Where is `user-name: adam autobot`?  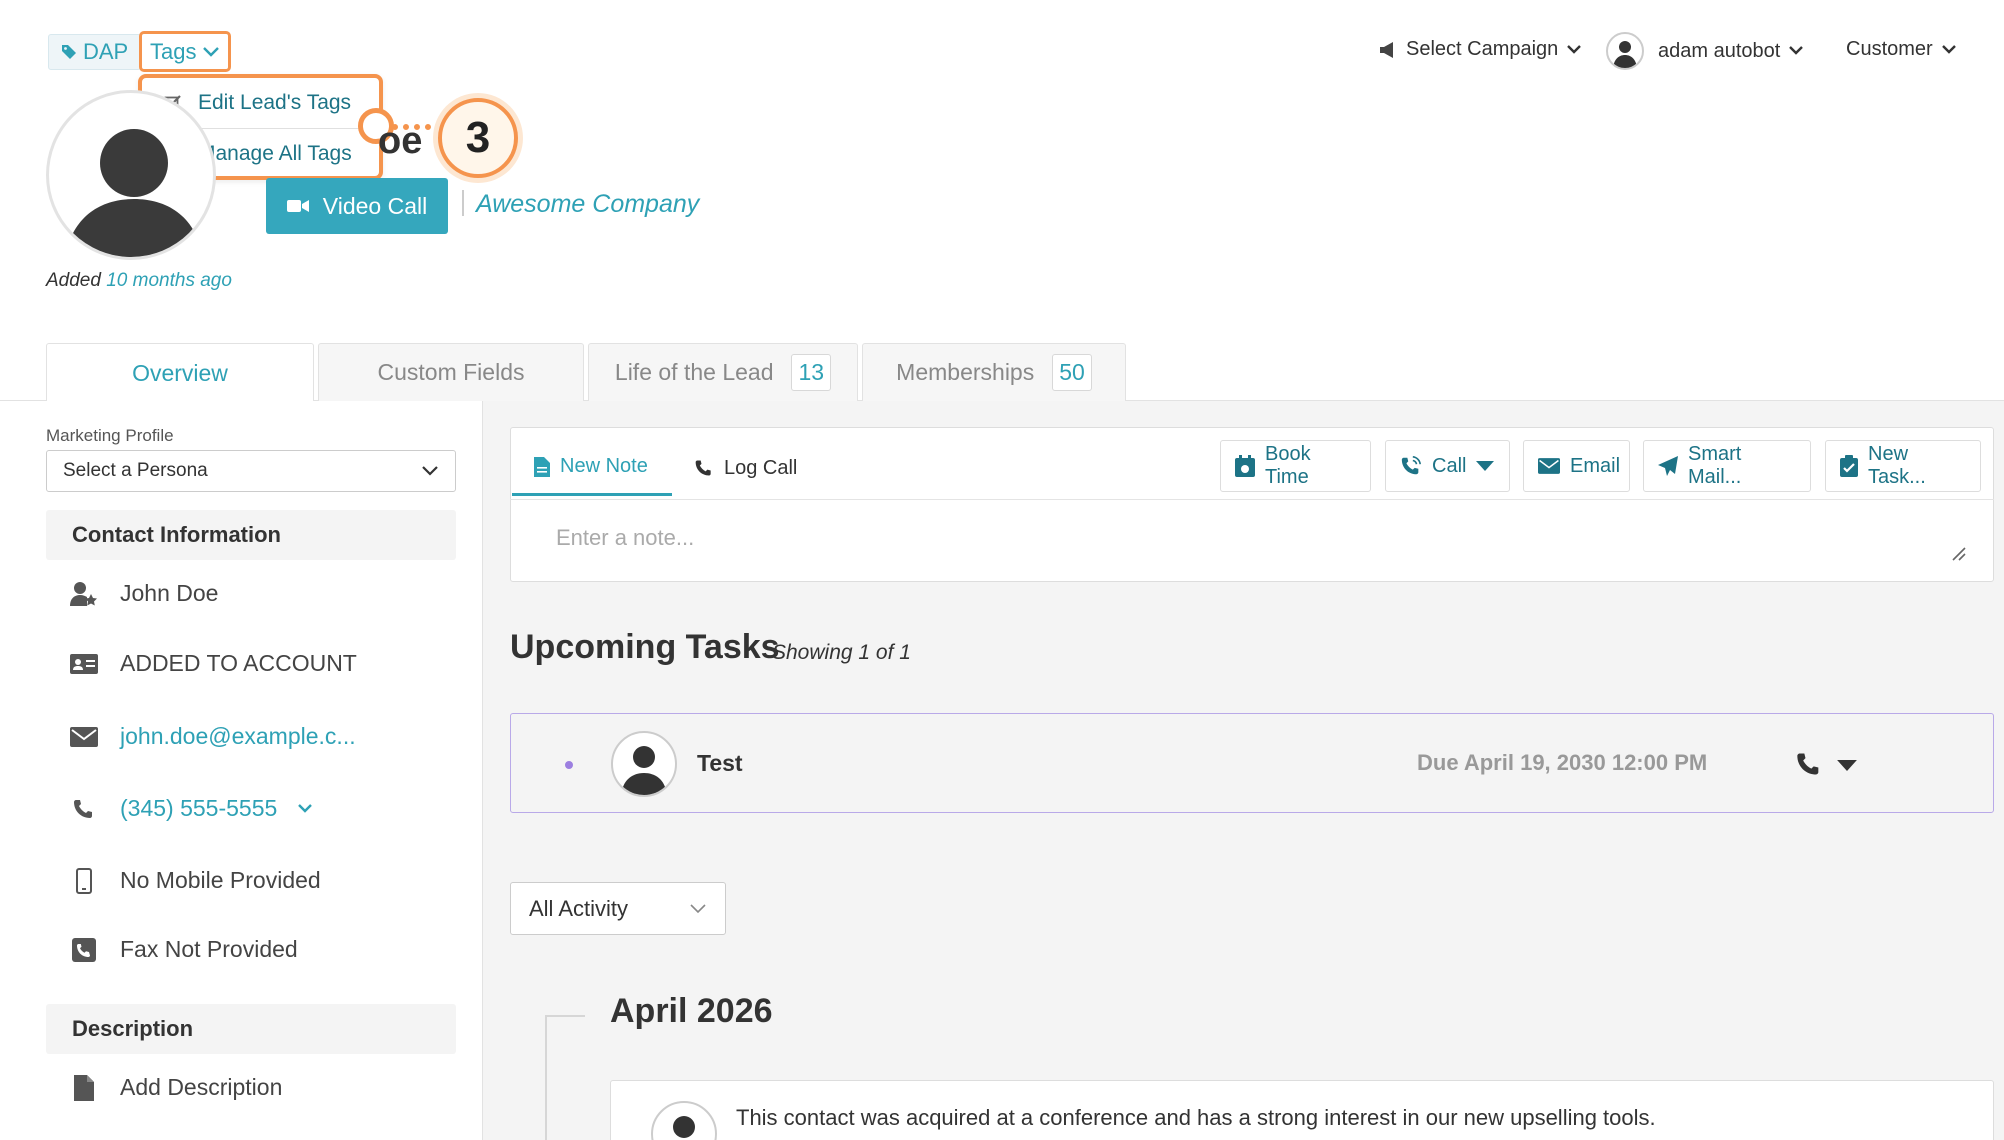
user-name: adam autobot is located at coordinates (1719, 50).